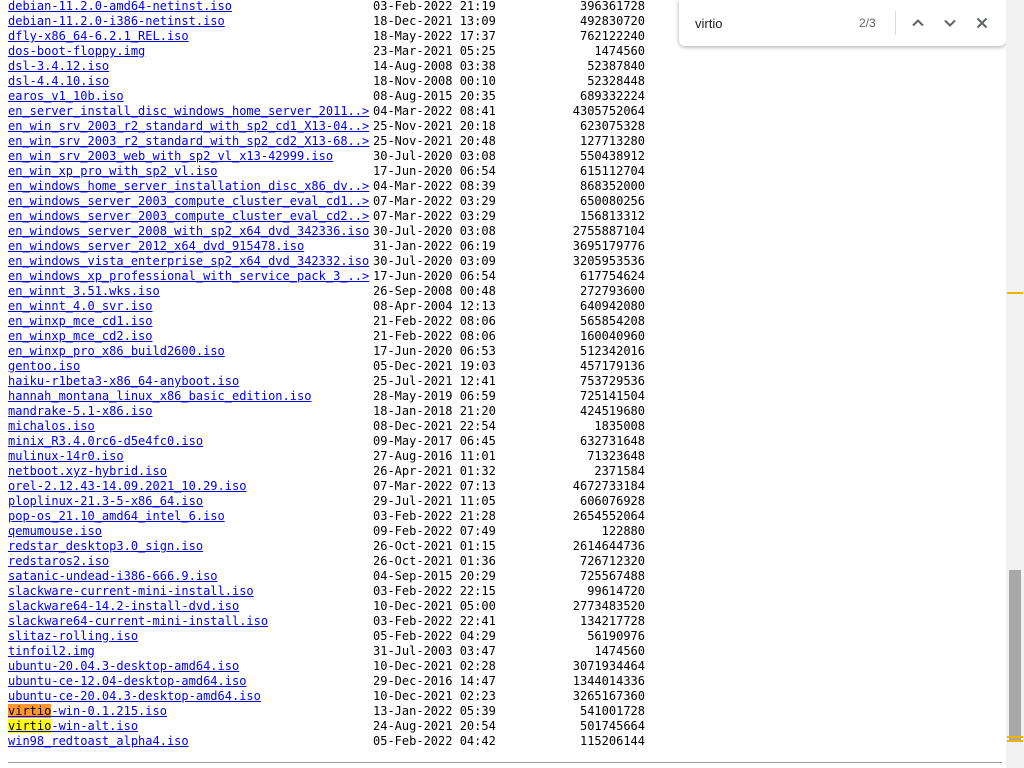 The image size is (1024, 768). What do you see at coordinates (127, 486) in the screenshot?
I see `file-link: orel-2.12.43-14.09.2021_10.29.iso` at bounding box center [127, 486].